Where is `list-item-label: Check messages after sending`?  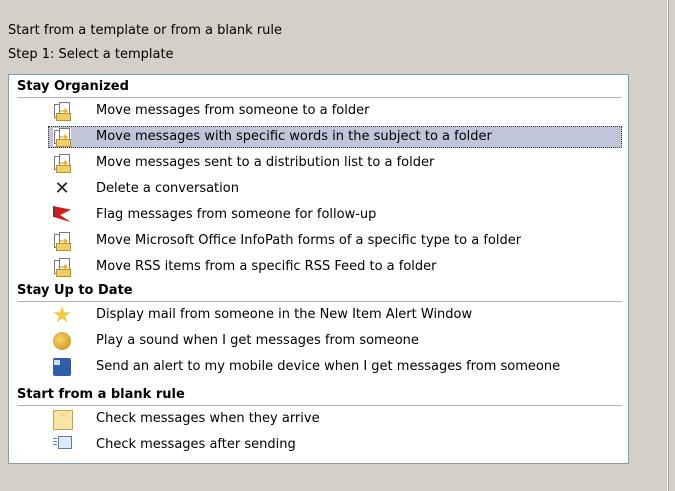 list-item-label: Check messages after sending is located at coordinates (196, 444).